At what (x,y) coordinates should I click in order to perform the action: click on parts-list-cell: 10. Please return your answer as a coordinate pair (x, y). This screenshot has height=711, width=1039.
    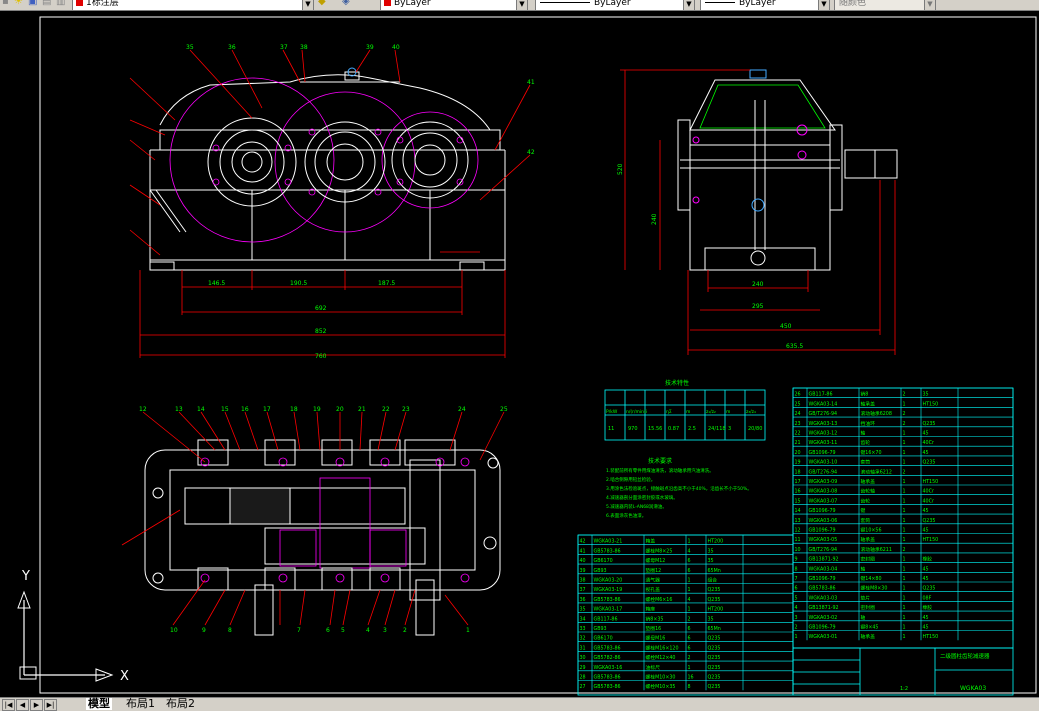
    Looking at the image, I should click on (798, 550).